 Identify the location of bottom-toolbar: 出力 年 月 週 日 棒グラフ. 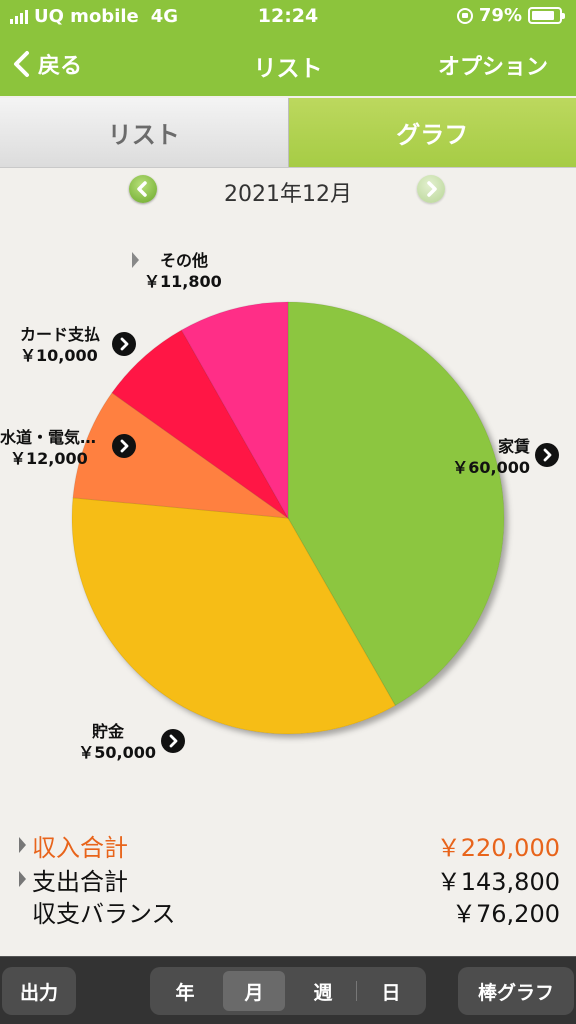
(288, 990).